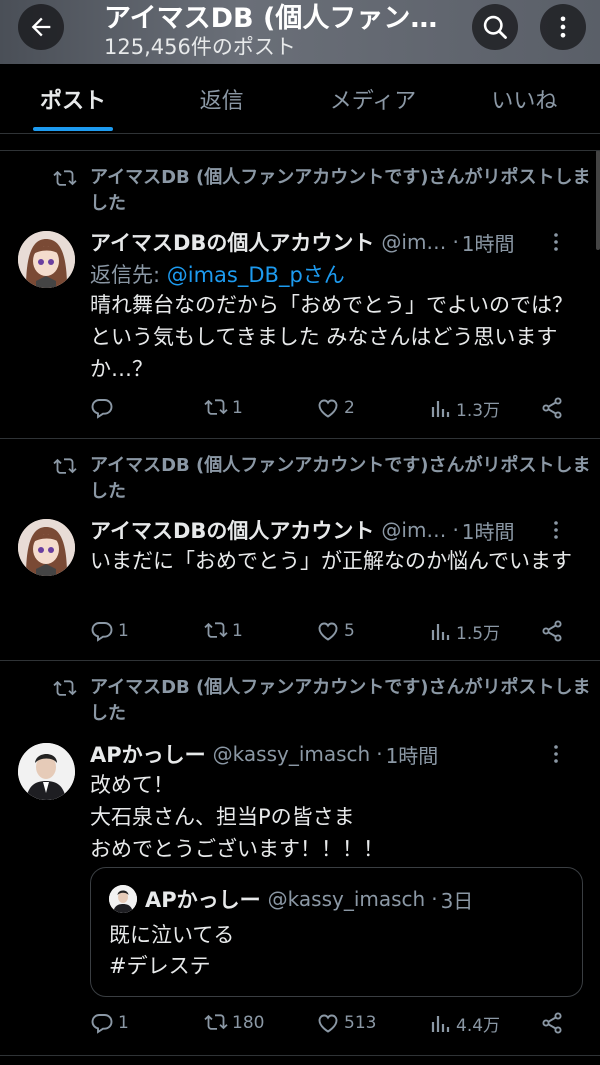 The width and height of the screenshot is (600, 1065). Describe the element at coordinates (148, 754) in the screenshot. I see `author-name: APかっしー` at that location.